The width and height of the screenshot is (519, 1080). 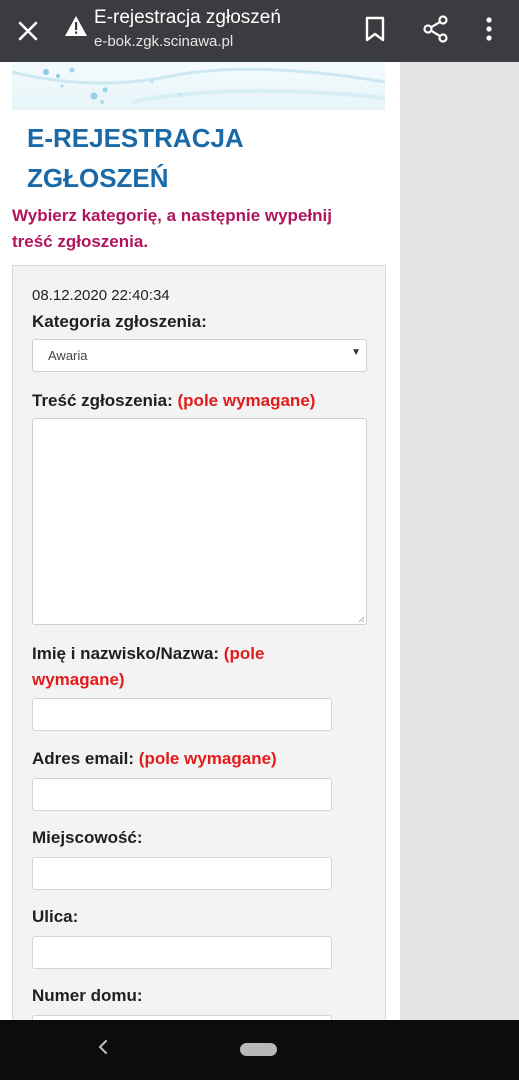 I want to click on category-select: Awaria ▼, so click(x=199, y=355).